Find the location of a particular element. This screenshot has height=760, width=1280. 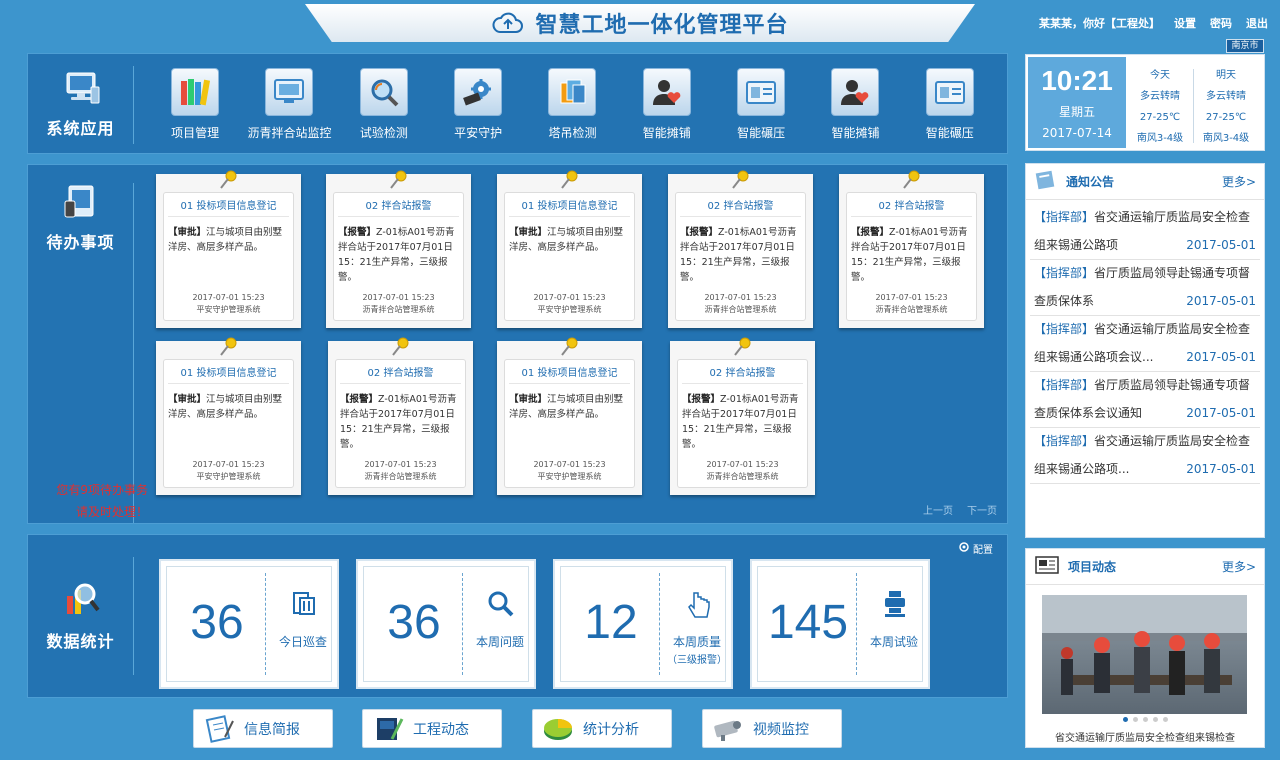

next-page-link: 下一页 is located at coordinates (982, 509).